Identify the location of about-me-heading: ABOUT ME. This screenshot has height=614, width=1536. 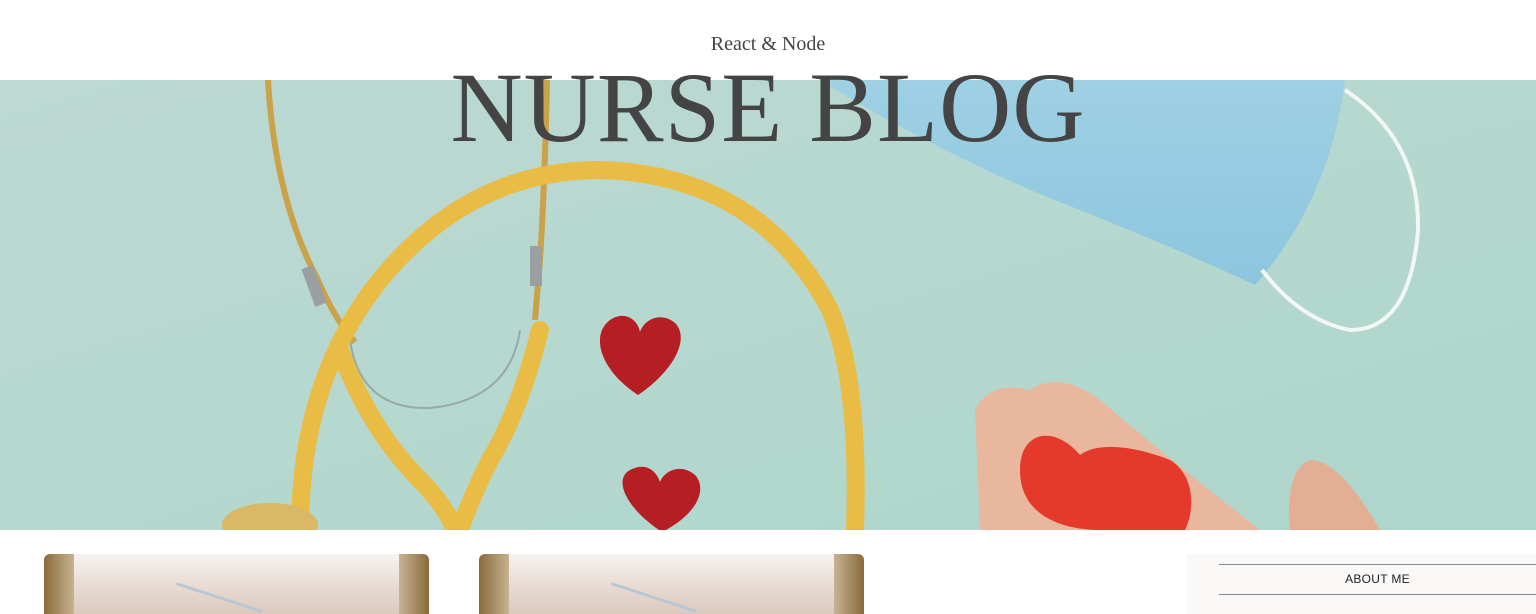
(1377, 579).